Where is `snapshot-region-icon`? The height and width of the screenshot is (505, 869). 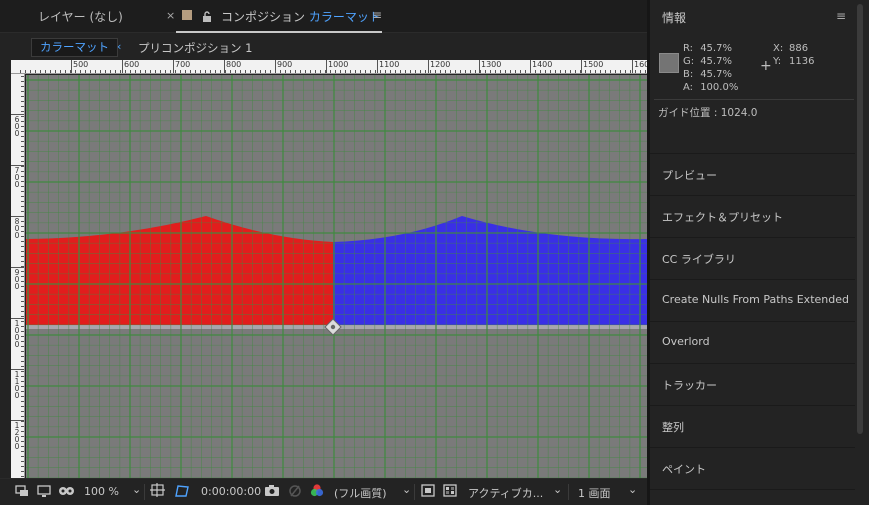 snapshot-region-icon is located at coordinates (22, 491).